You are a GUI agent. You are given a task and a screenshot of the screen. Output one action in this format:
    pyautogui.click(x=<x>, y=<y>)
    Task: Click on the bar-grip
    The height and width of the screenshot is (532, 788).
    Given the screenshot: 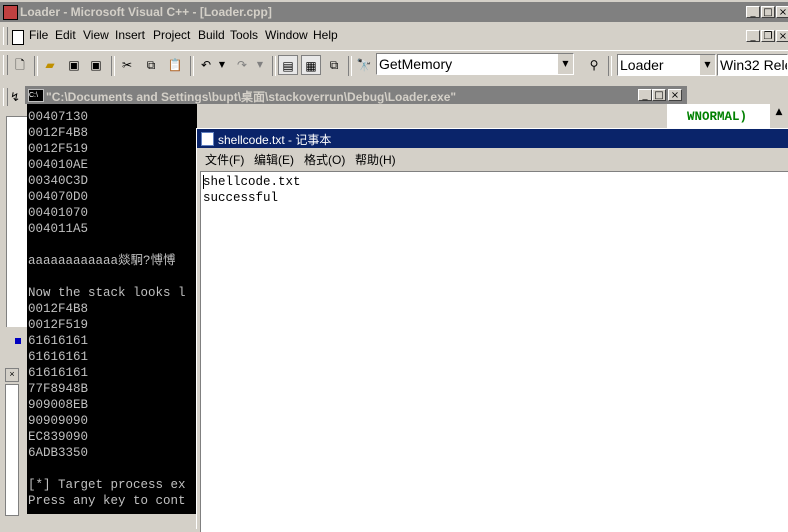 What is the action you would take?
    pyautogui.click(x=5, y=97)
    